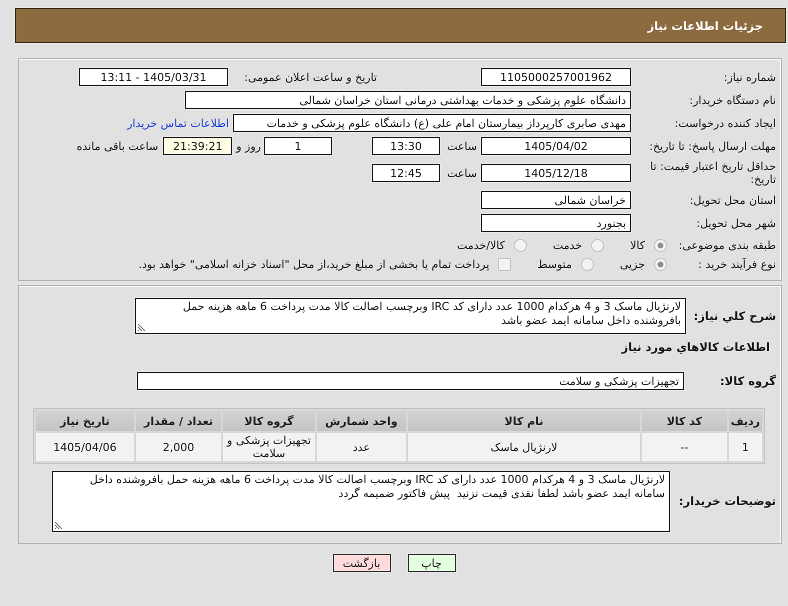  Describe the element at coordinates (153, 77) in the screenshot. I see `announce-date-field: 1405/03/31 - 13:11` at that location.